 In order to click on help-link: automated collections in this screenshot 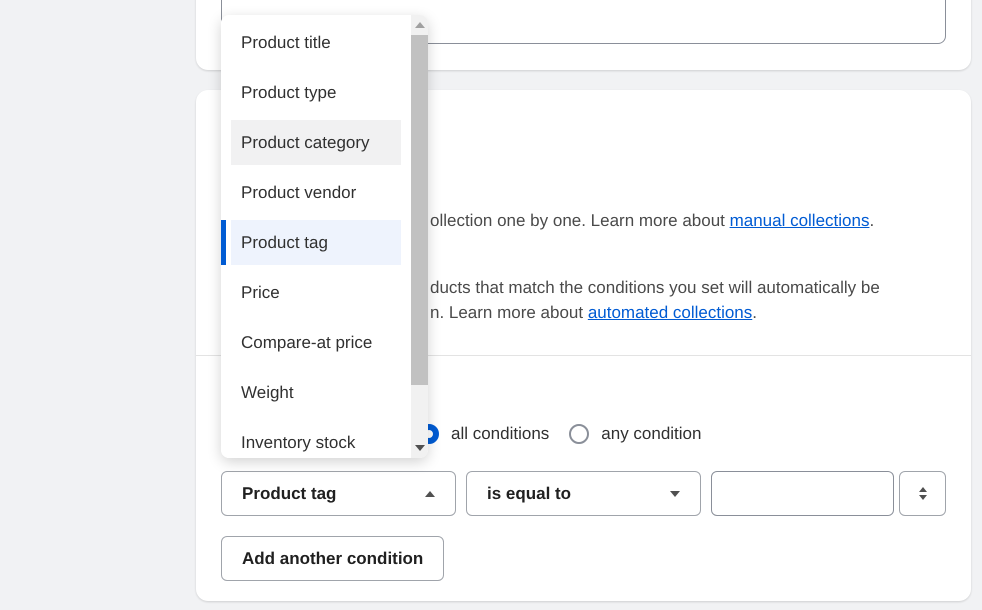, I will do `click(670, 312)`.